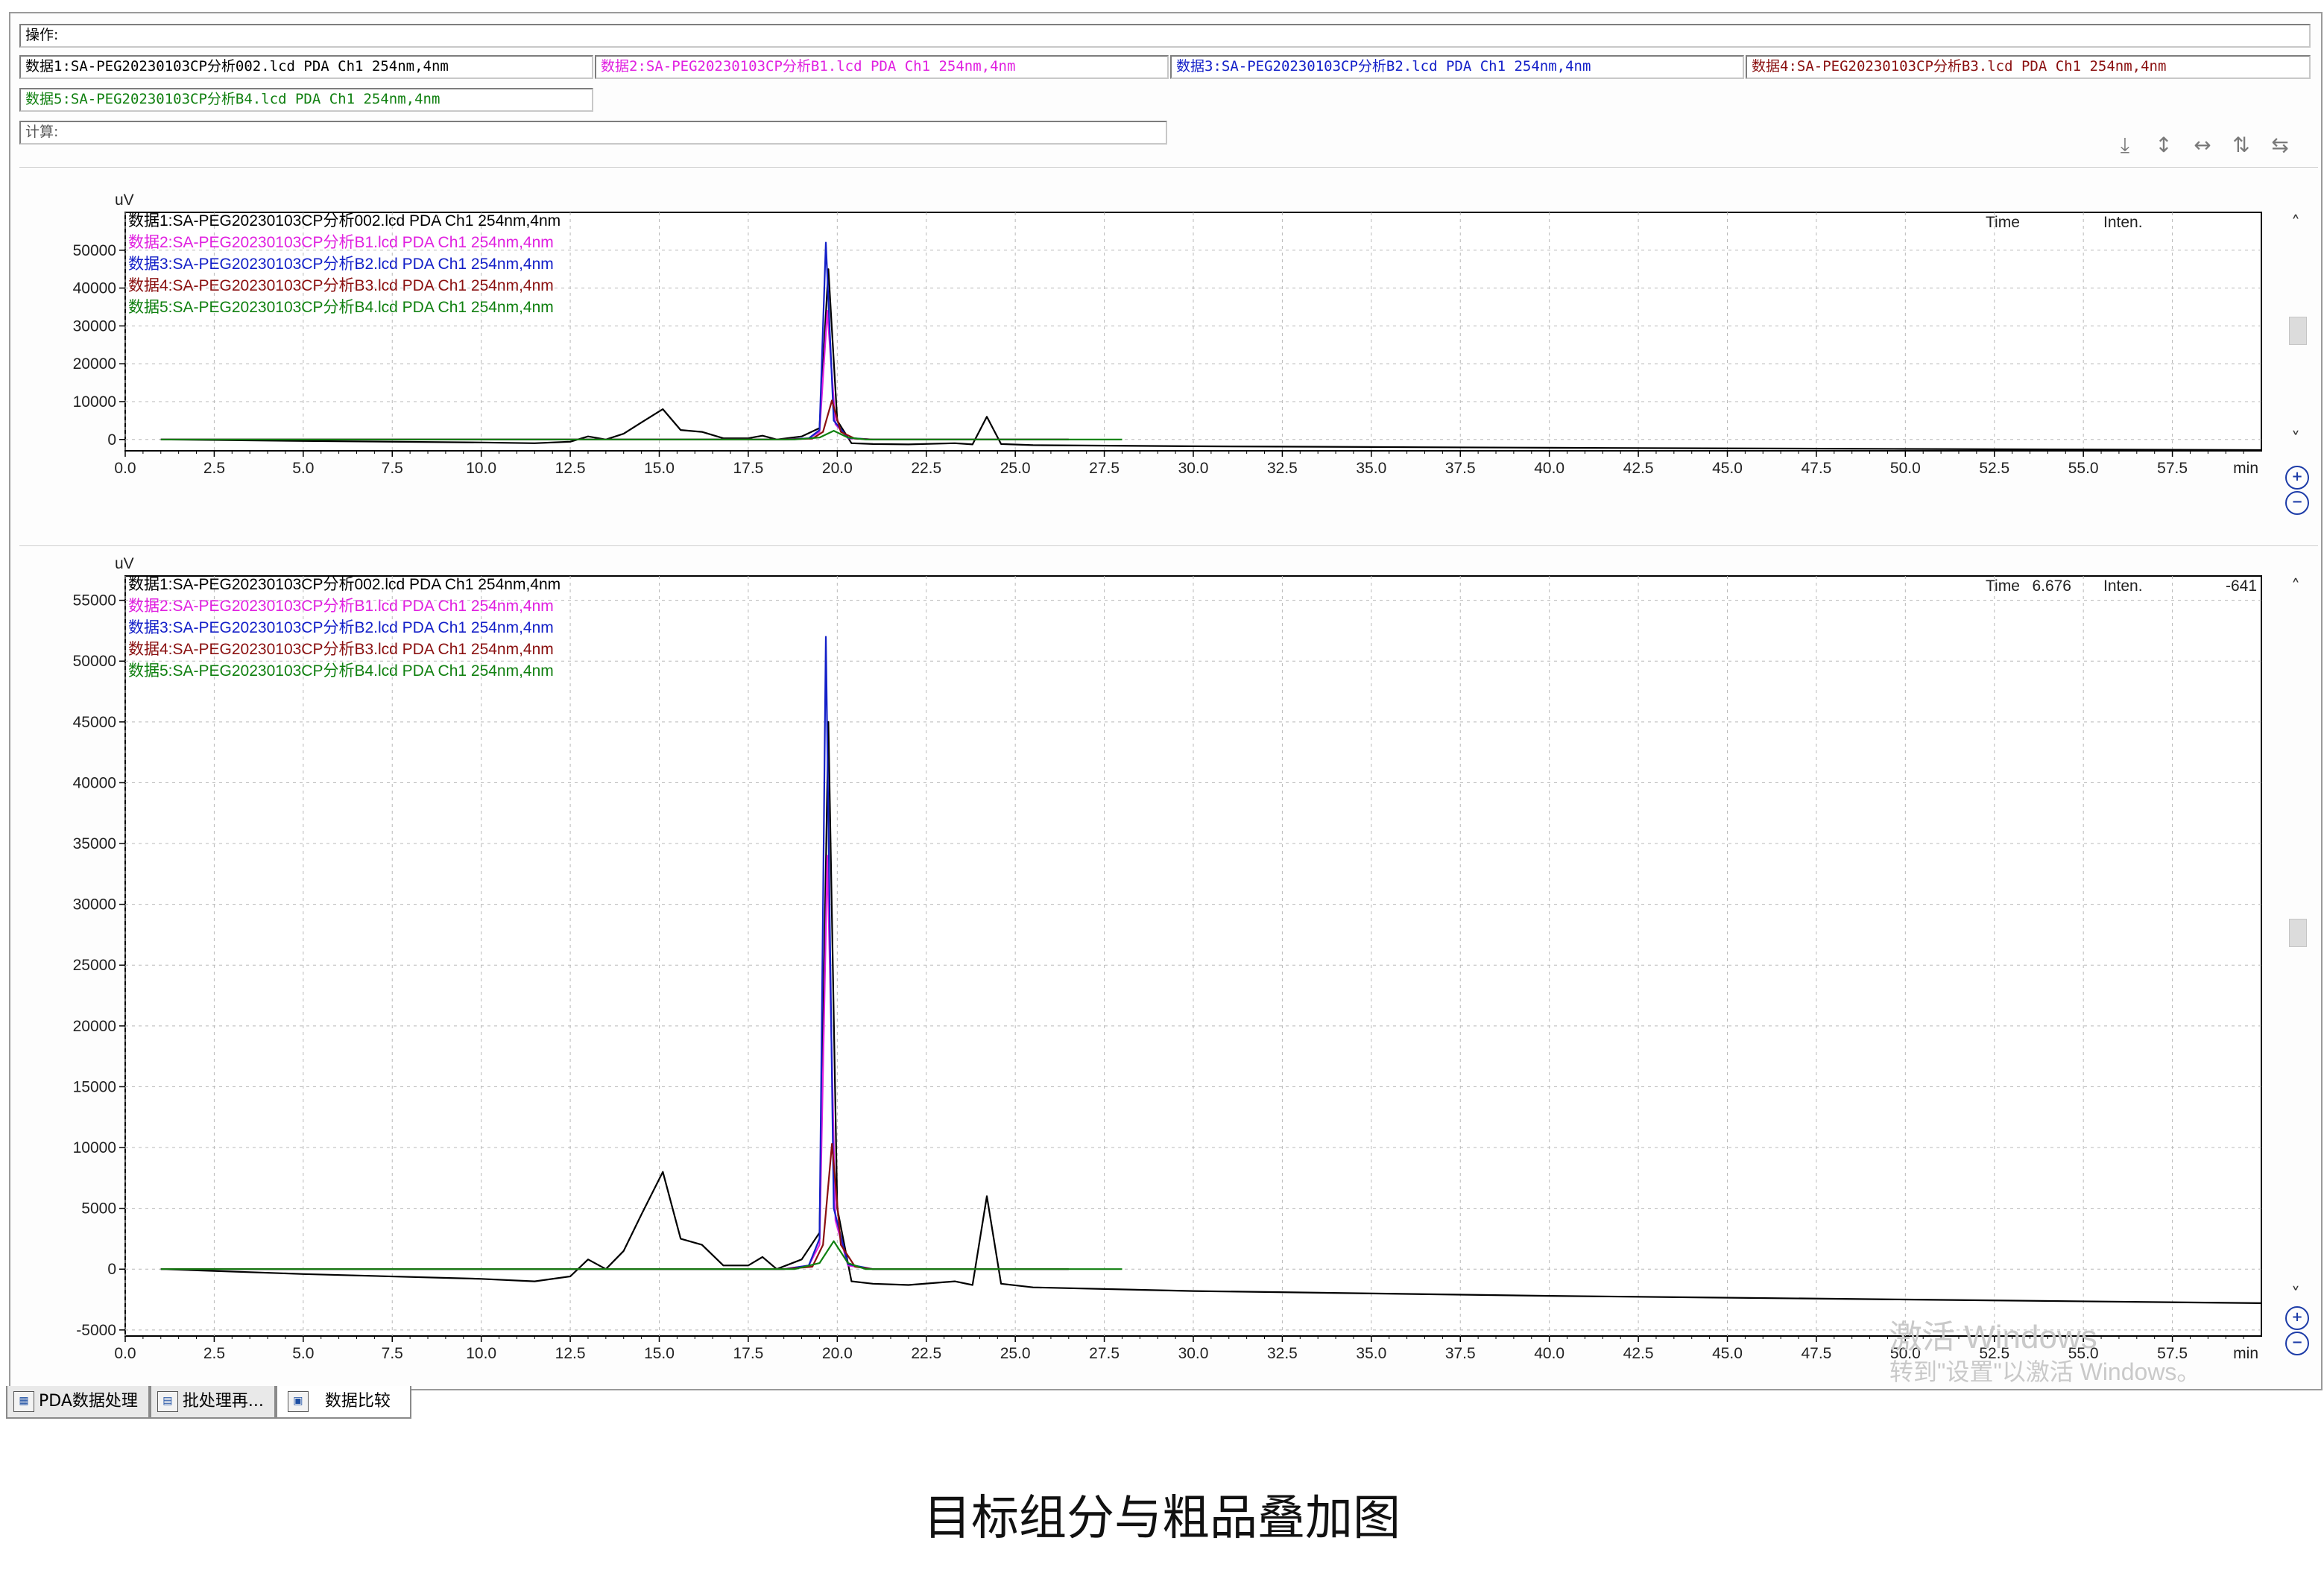  Describe the element at coordinates (926, 468) in the screenshot. I see `x-tick-label: 22.5` at that location.